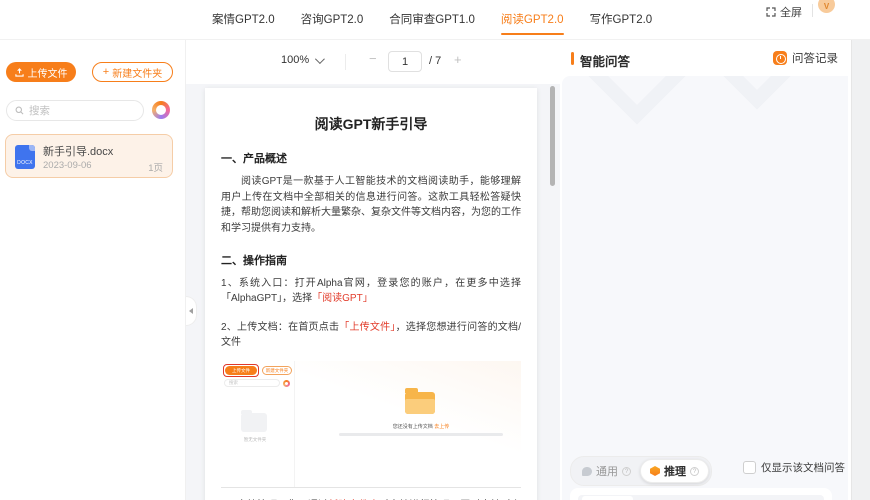  What do you see at coordinates (701, 497) in the screenshot?
I see `consume-strip: 消耗 1 次 共选中1个文档` at bounding box center [701, 497].